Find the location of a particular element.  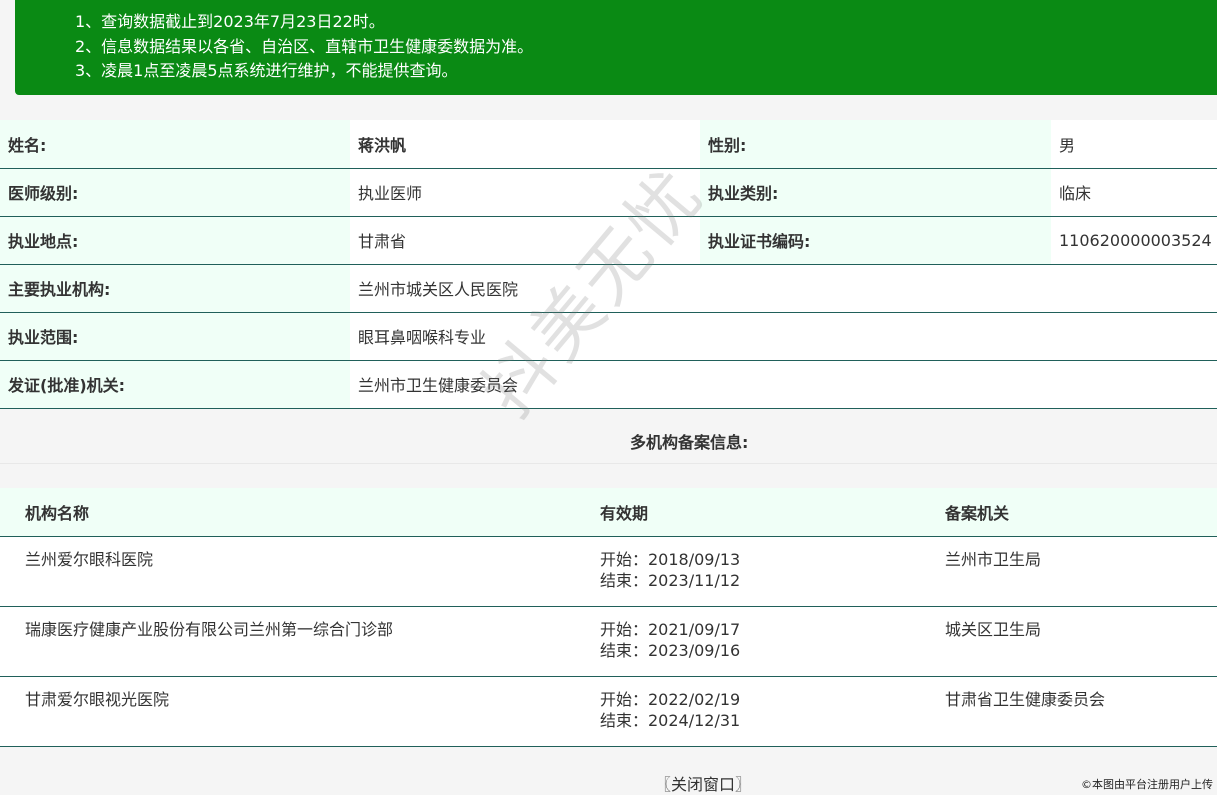

info-row-authority: 发证(批准)机关: 兰州市卫生健康委员会 is located at coordinates (608, 384).